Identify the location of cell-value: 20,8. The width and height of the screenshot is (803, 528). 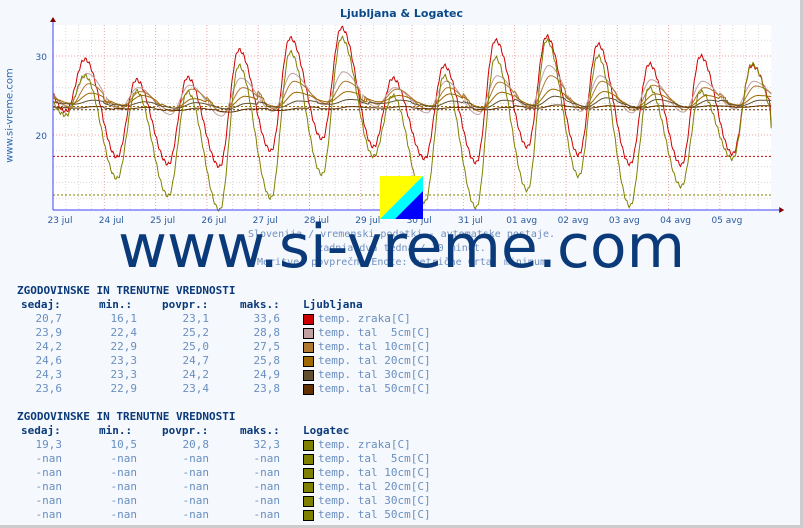
(196, 444).